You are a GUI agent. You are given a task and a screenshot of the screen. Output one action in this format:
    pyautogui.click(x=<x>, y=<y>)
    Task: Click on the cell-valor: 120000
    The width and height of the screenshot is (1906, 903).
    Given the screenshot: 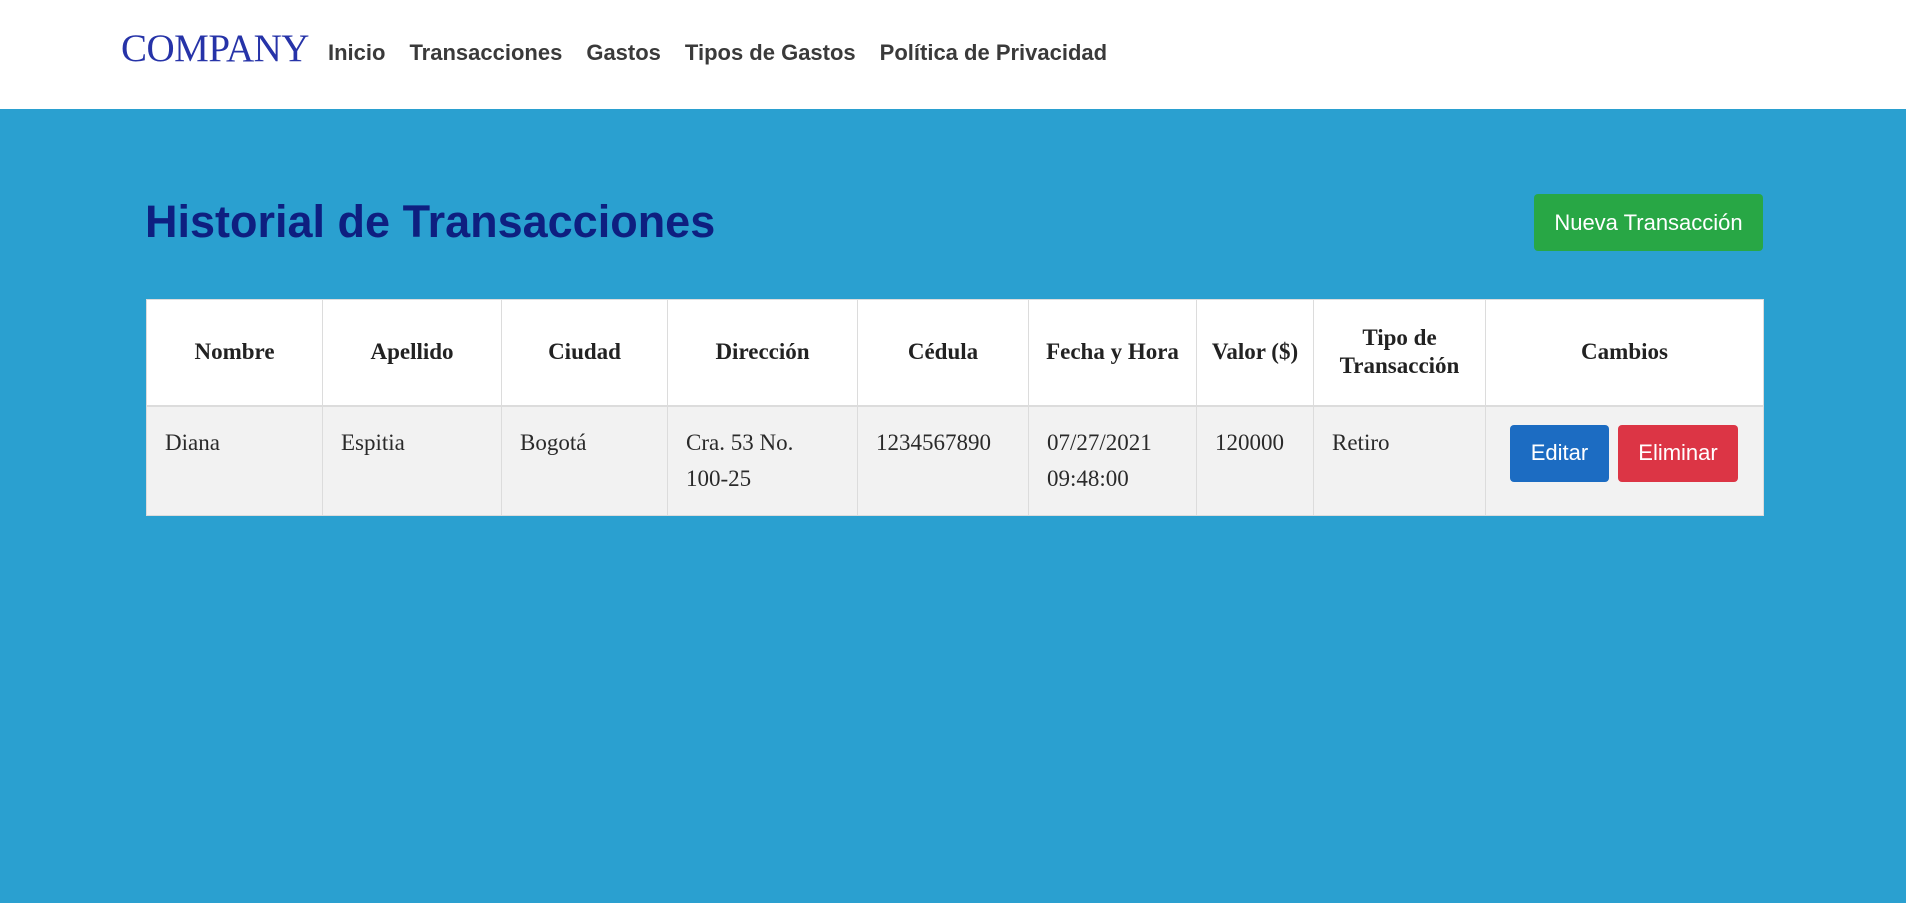 What is the action you would take?
    pyautogui.click(x=1255, y=460)
    